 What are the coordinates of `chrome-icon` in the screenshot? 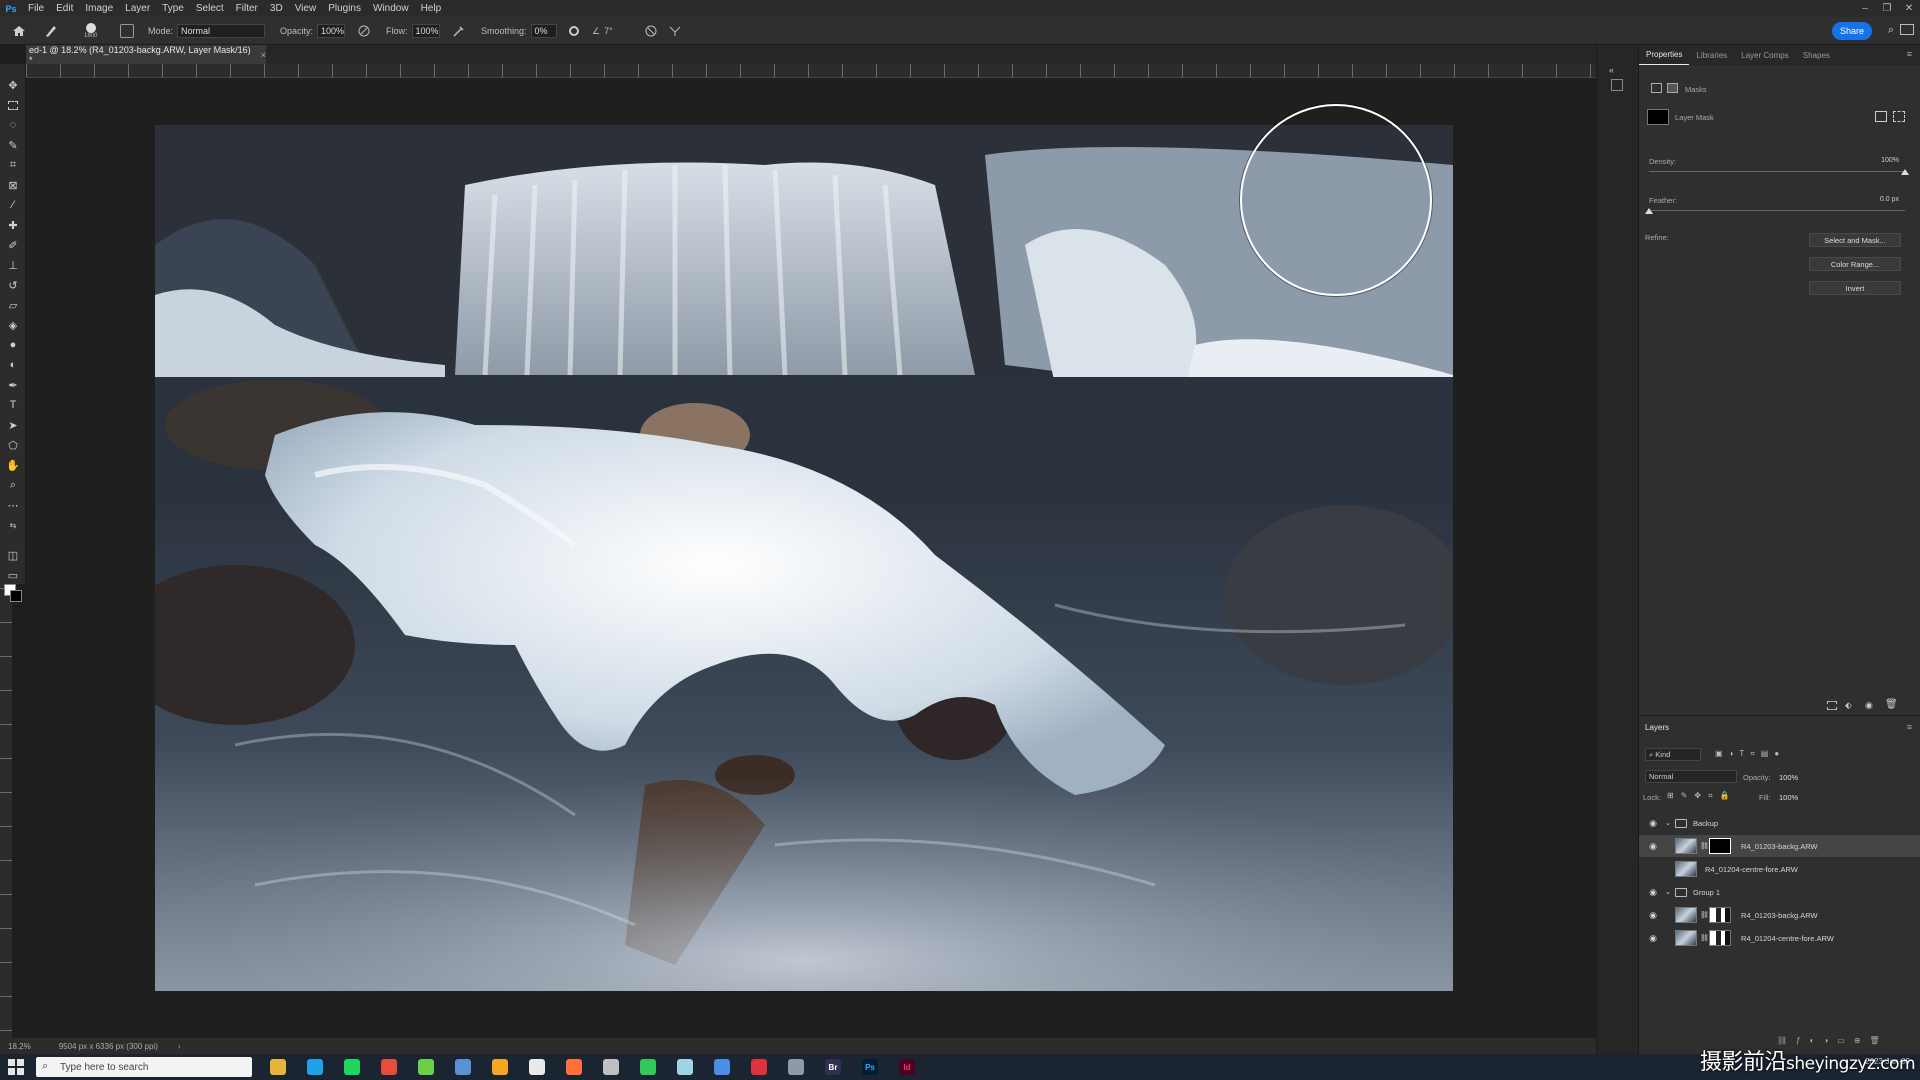 It's located at (537, 1067).